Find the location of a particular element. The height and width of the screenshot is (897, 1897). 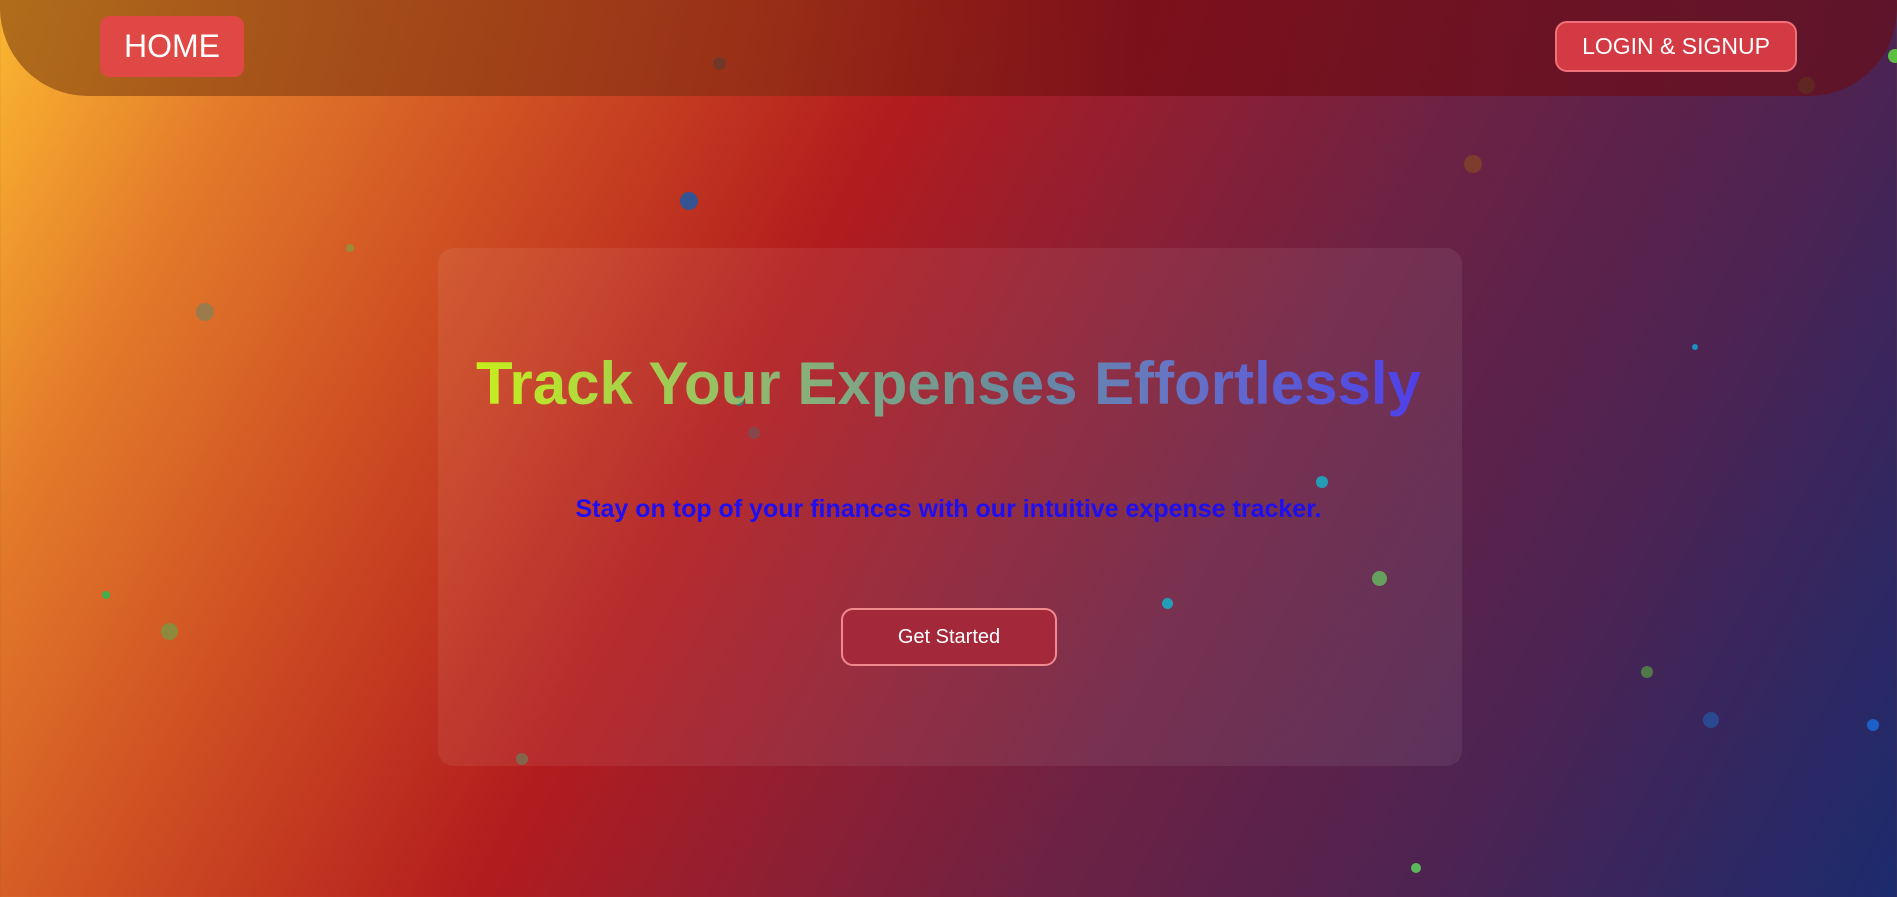

login-signup-button: LOGIN & SIGNUP is located at coordinates (1676, 46).